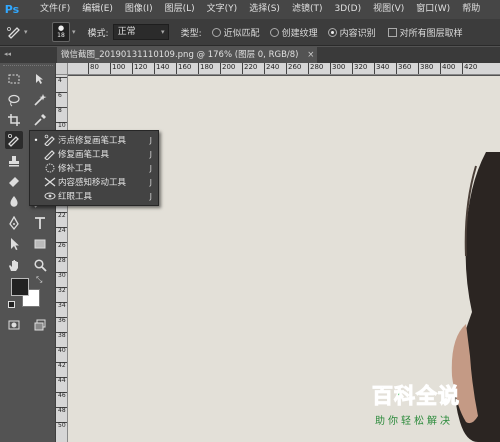 The height and width of the screenshot is (442, 500). Describe the element at coordinates (241, 33) in the screenshot. I see `radio-proximity-match-label: 近似匹配` at that location.